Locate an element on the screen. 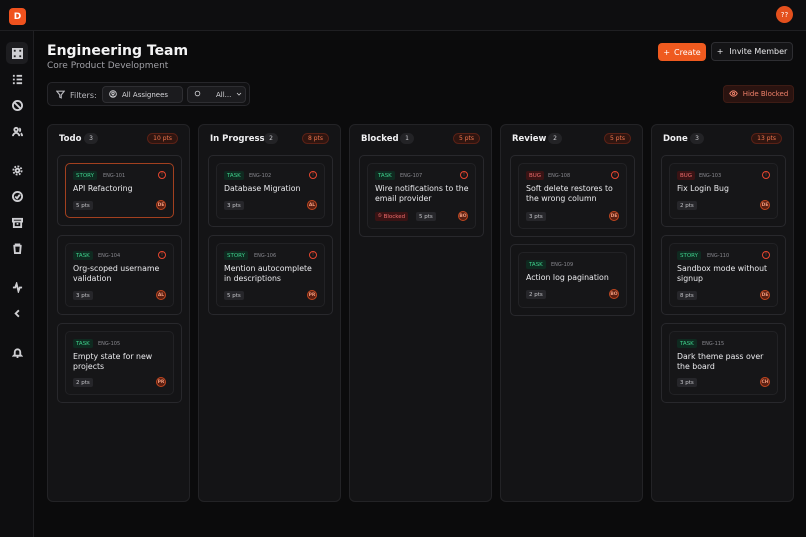 The image size is (806, 537). column-title: Blocked is located at coordinates (380, 139).